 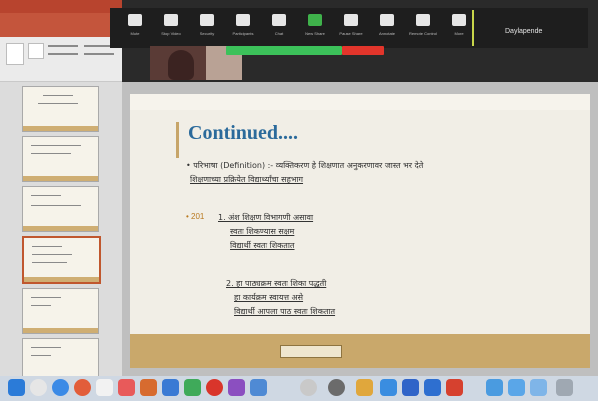 I want to click on desktop-folder-icon, so click(x=538, y=387).